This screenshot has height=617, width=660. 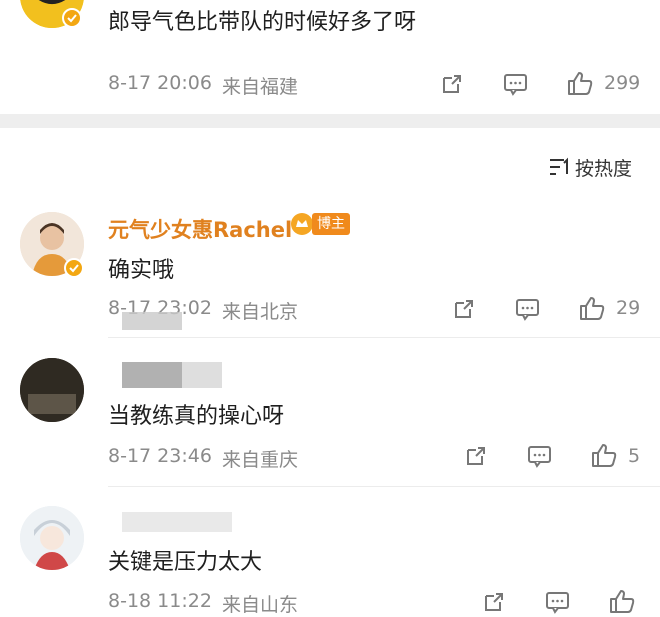 I want to click on comment-time: 8-17 20:06, so click(x=160, y=83).